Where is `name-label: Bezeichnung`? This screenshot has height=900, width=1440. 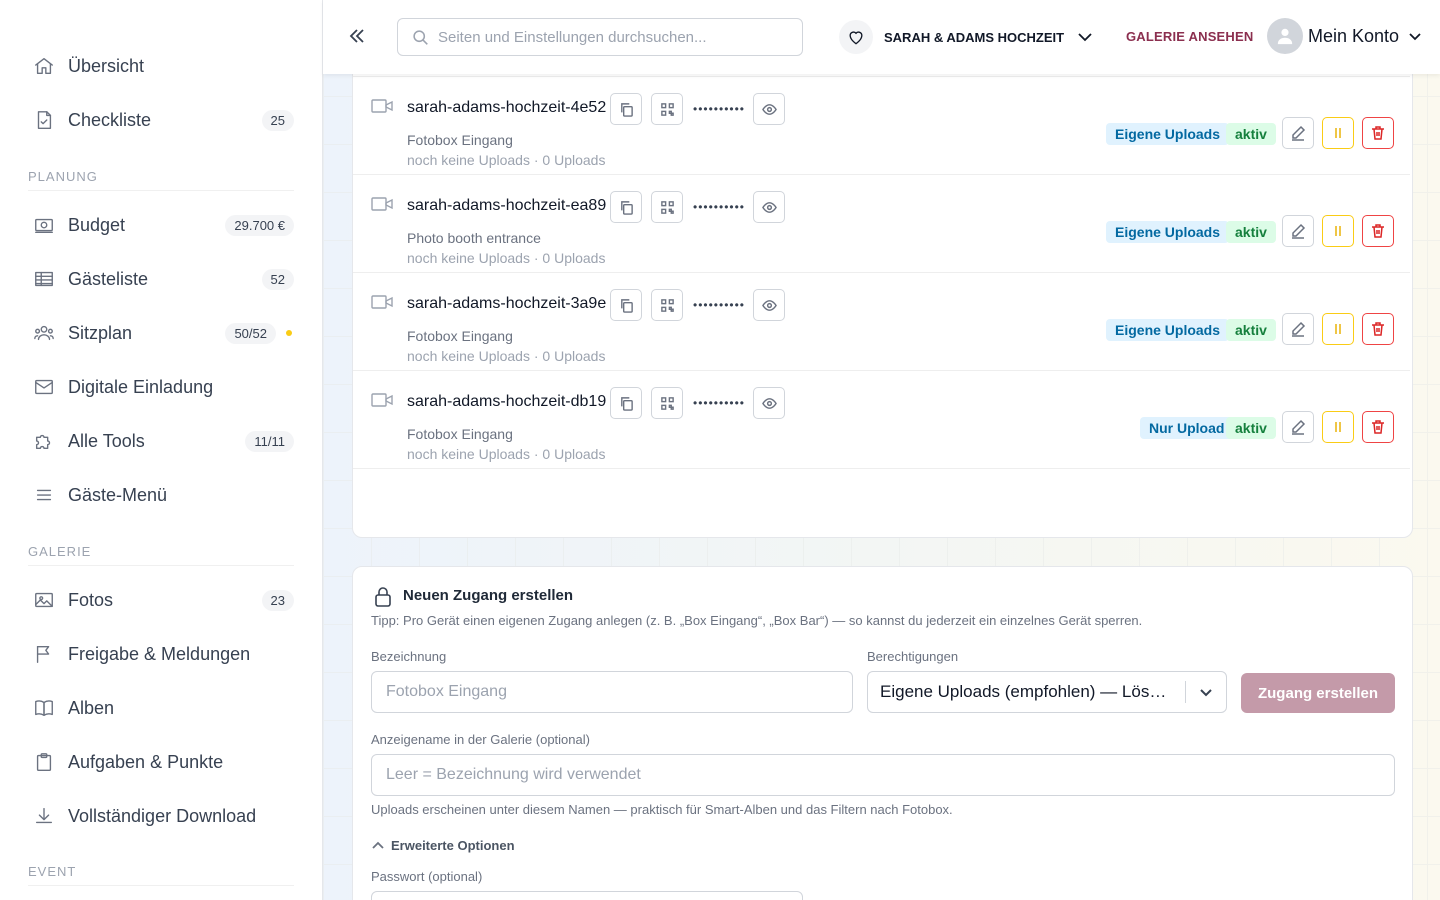
name-label: Bezeichnung is located at coordinates (409, 656).